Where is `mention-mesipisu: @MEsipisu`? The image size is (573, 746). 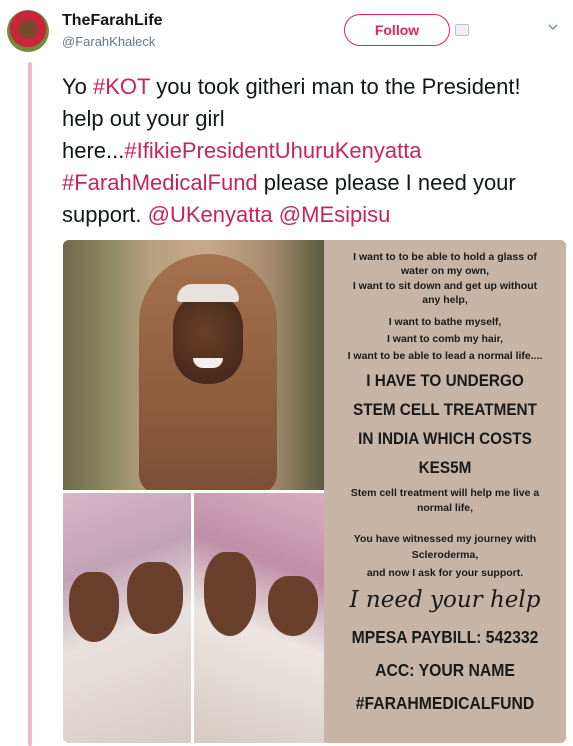
mention-mesipisu: @MEsipisu is located at coordinates (335, 214).